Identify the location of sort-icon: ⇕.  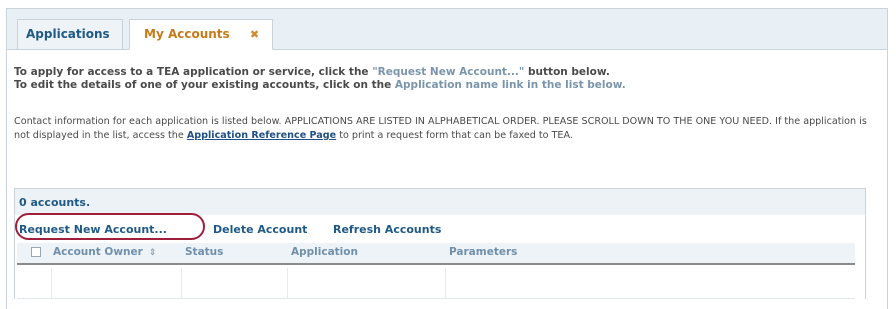
(152, 253).